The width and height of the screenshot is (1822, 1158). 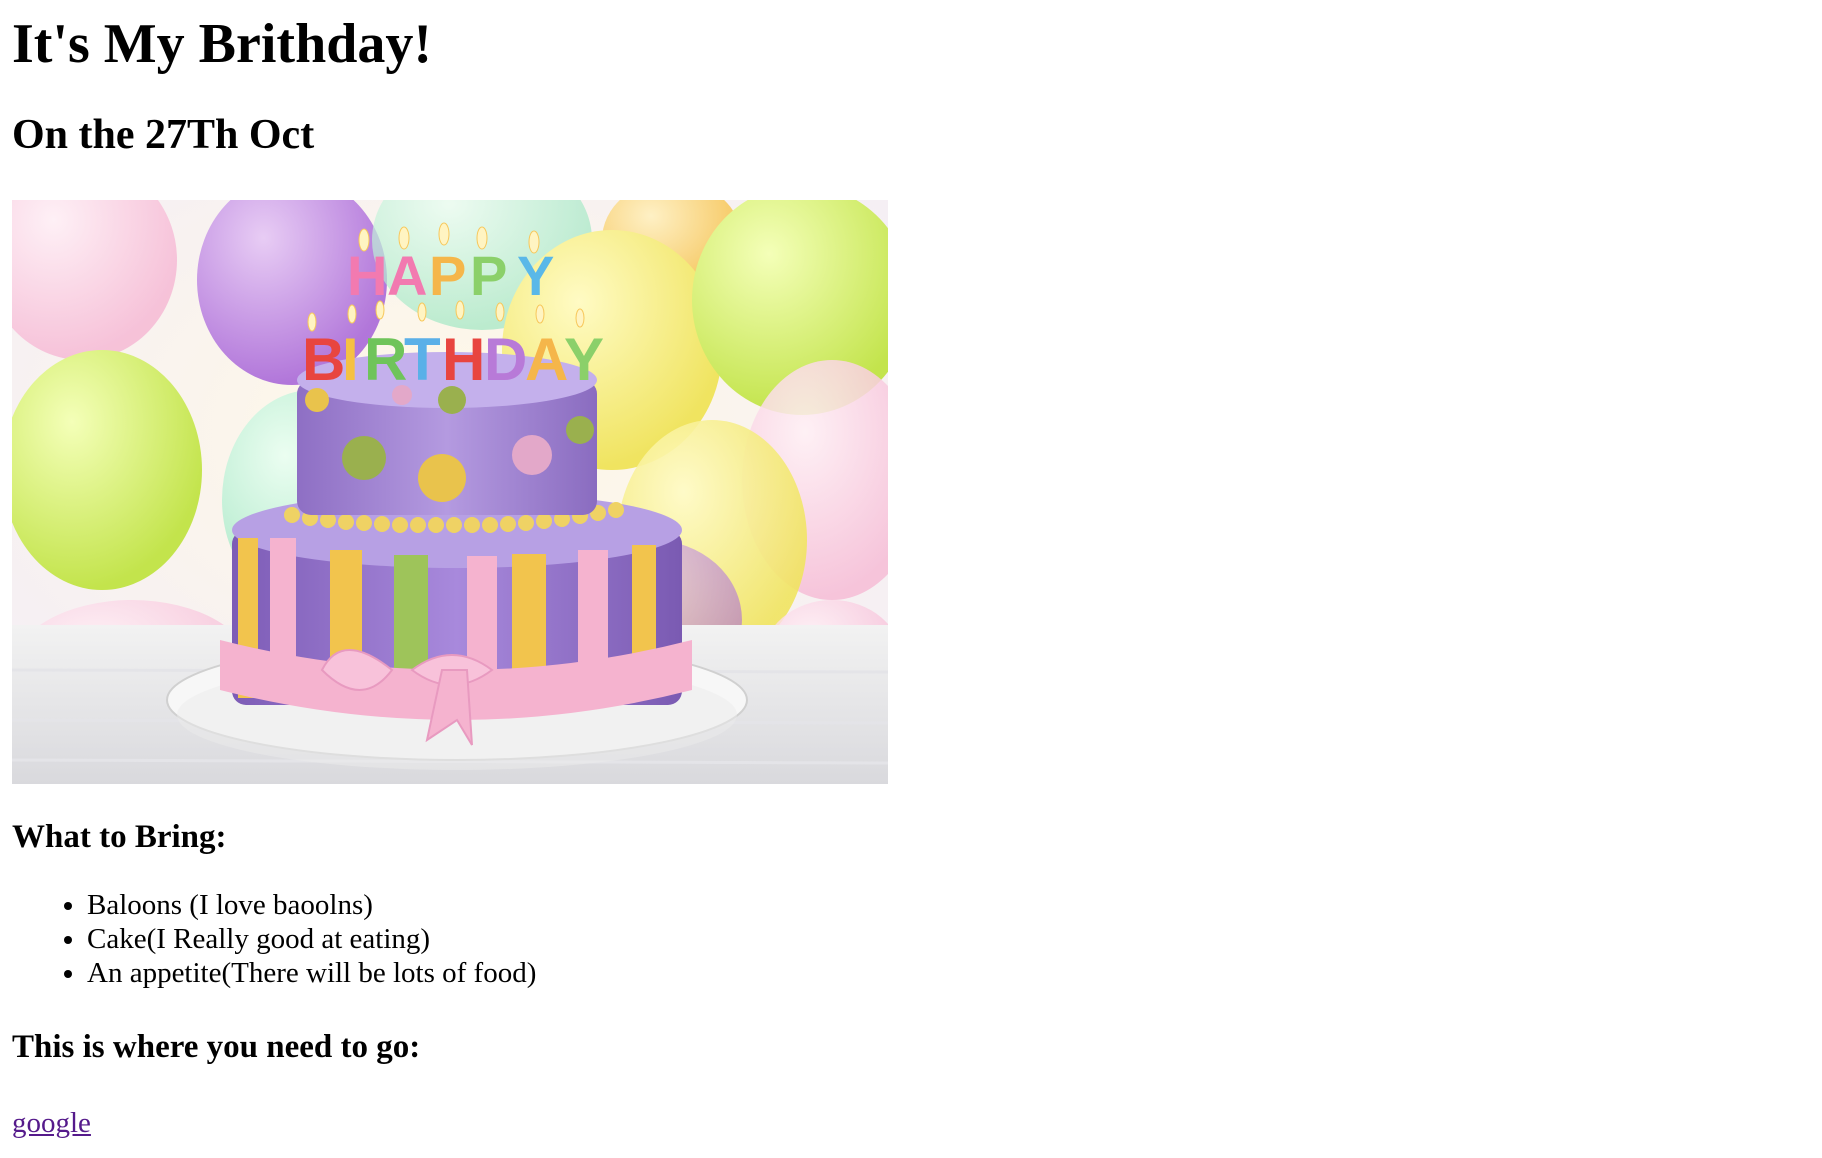 I want to click on svg-text: I, so click(x=350, y=359).